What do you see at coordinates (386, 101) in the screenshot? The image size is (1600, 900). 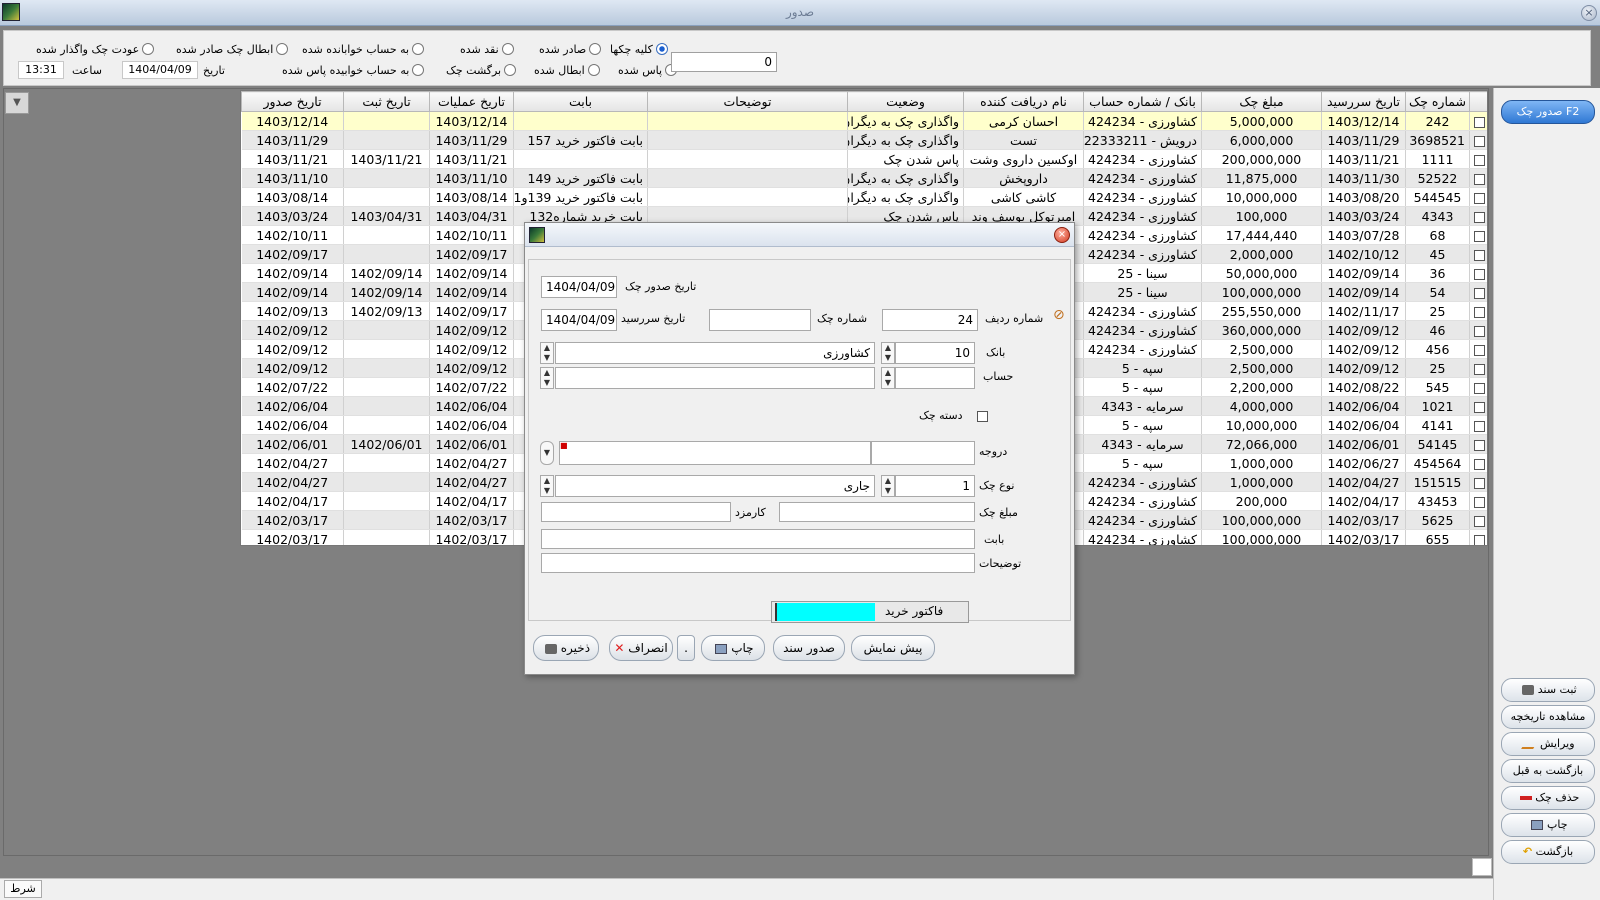 I see `column-header: تاریخ ثبت` at bounding box center [386, 101].